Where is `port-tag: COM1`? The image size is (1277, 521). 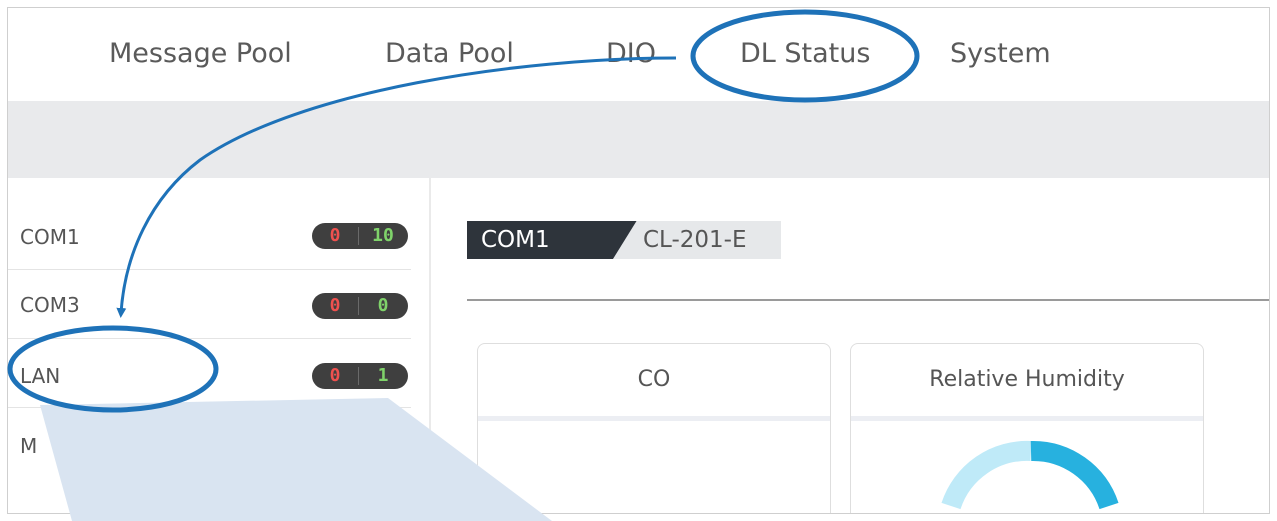
port-tag: COM1 is located at coordinates (552, 240).